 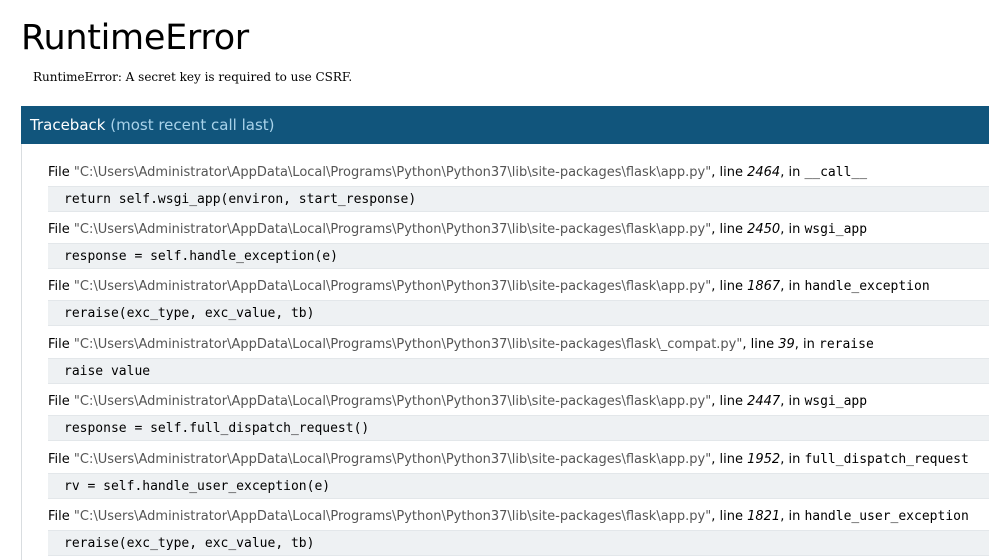 I want to click on line-number: 1952, so click(x=764, y=459).